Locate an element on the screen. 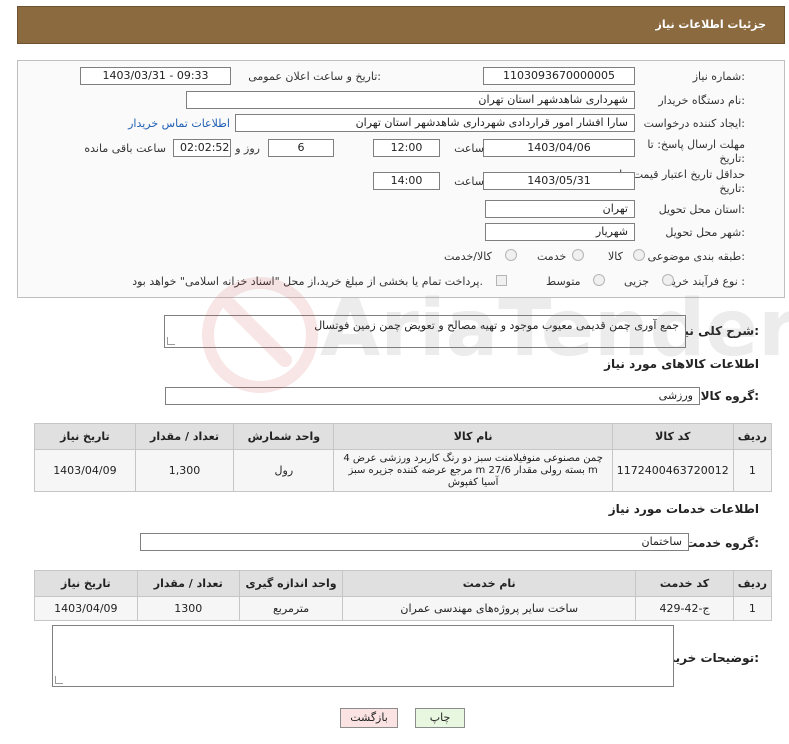  price-validity-time-field: 14:00 is located at coordinates (406, 181).